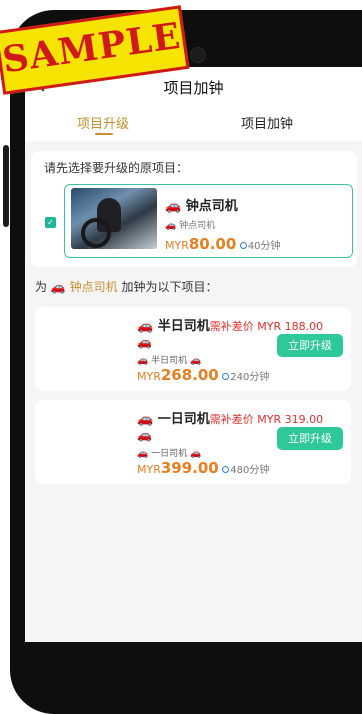 This screenshot has width=362, height=714. What do you see at coordinates (169, 361) in the screenshot?
I see `option-subtitle: 🚗 半日司机 🚗` at bounding box center [169, 361].